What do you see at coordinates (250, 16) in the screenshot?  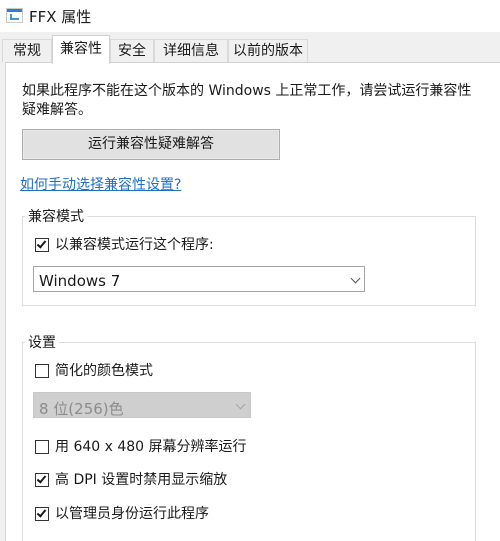 I see `title-bar: FFX 属性` at bounding box center [250, 16].